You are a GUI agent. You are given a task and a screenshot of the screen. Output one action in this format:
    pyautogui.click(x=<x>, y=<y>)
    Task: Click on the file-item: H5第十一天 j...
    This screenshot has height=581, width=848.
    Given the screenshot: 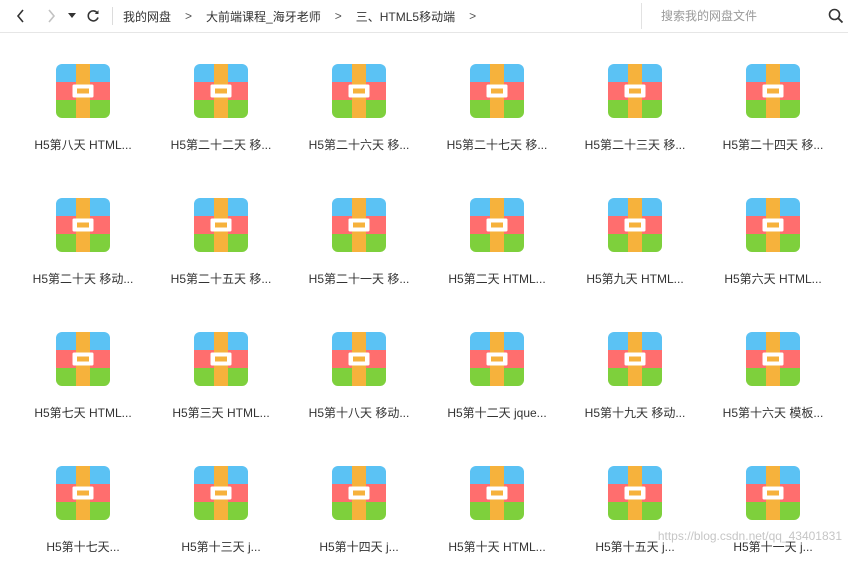 What is the action you would take?
    pyautogui.click(x=773, y=514)
    